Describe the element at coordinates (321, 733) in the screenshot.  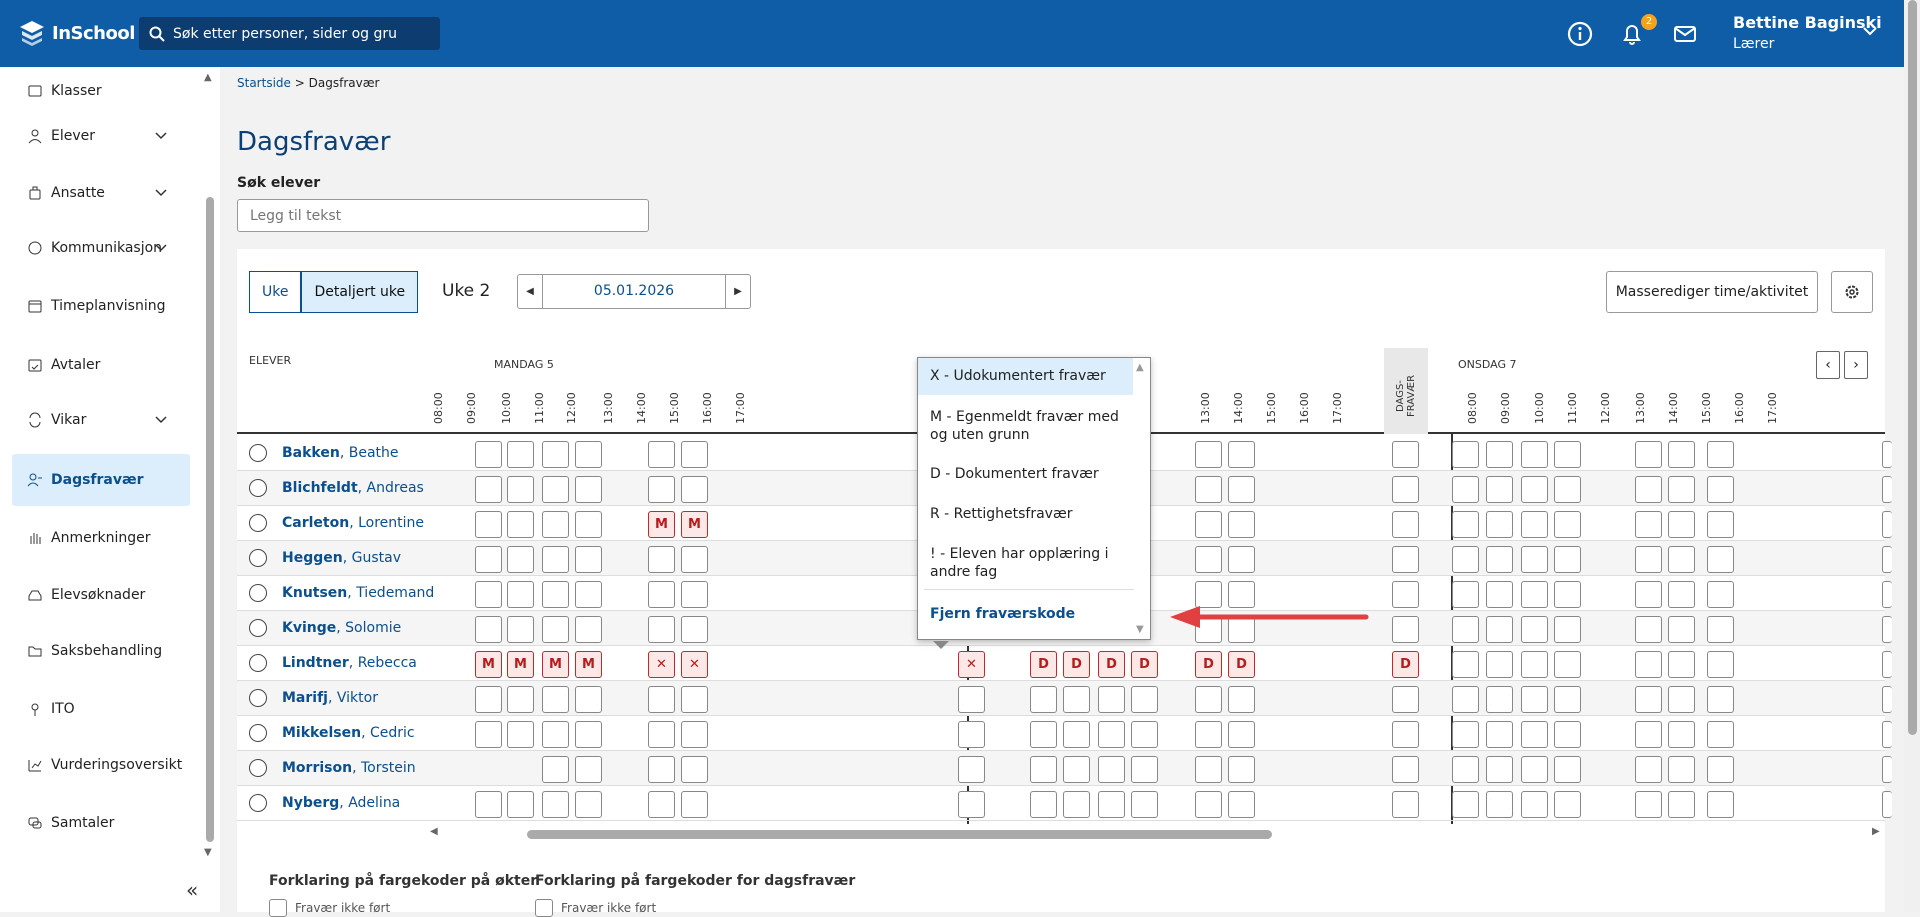
I see `student-last-name: Mikkelsen` at that location.